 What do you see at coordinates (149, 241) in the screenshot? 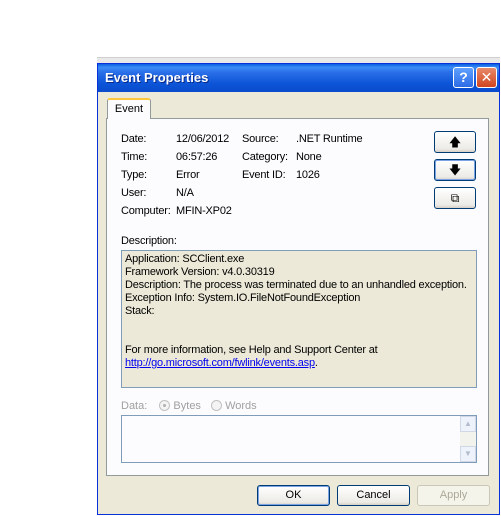
I see `description-label: Description:` at bounding box center [149, 241].